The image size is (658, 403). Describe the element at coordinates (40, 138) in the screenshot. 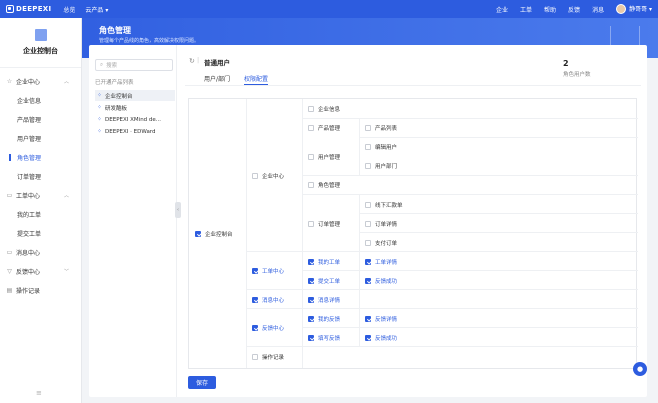

I see `sidebar-item-users: 用户管理` at that location.